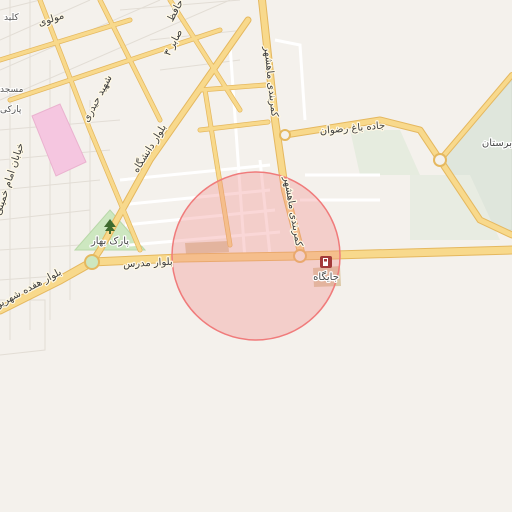 The height and width of the screenshot is (512, 512). I want to click on label-street-top: کلید, so click(11, 18).